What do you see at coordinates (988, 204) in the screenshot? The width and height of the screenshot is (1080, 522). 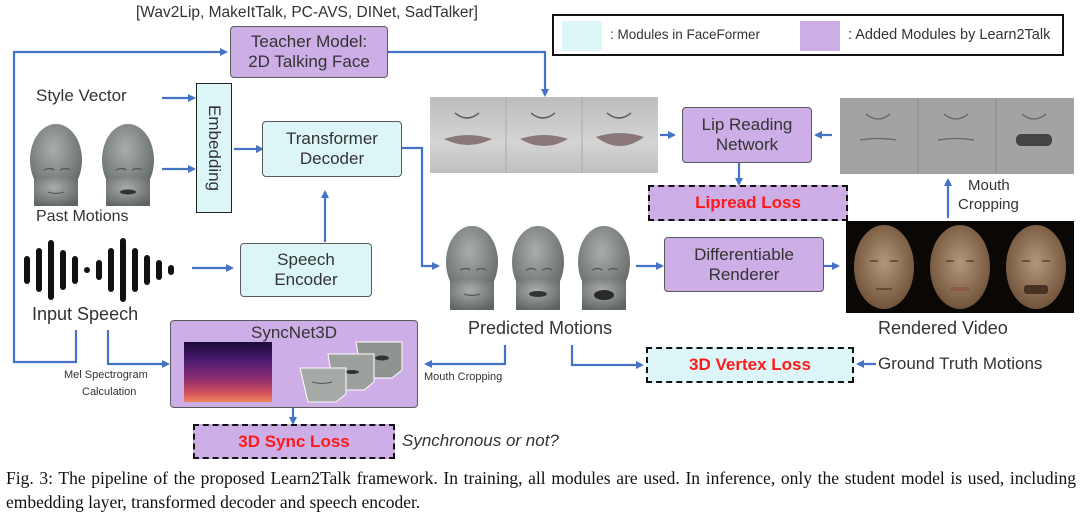 I see `mouth-cropping-top-line2: Cropping` at bounding box center [988, 204].